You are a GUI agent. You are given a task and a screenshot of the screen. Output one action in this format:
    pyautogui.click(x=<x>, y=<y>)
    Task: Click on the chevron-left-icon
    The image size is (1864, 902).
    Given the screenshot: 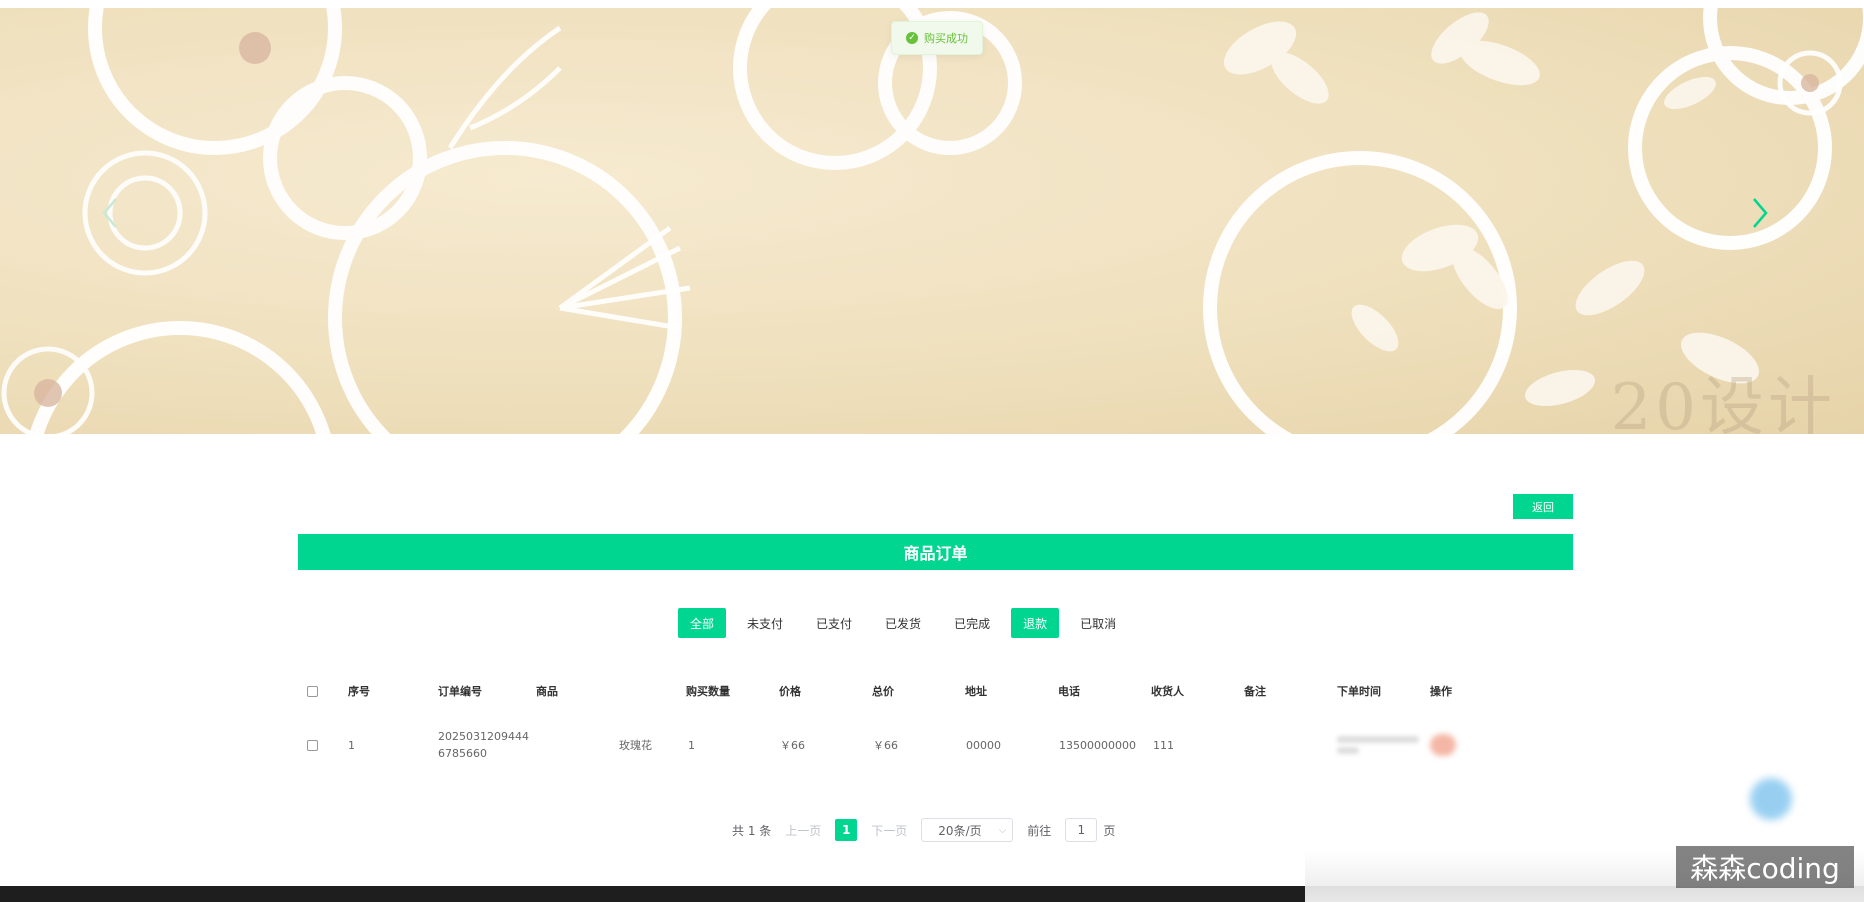 What is the action you would take?
    pyautogui.click(x=109, y=213)
    